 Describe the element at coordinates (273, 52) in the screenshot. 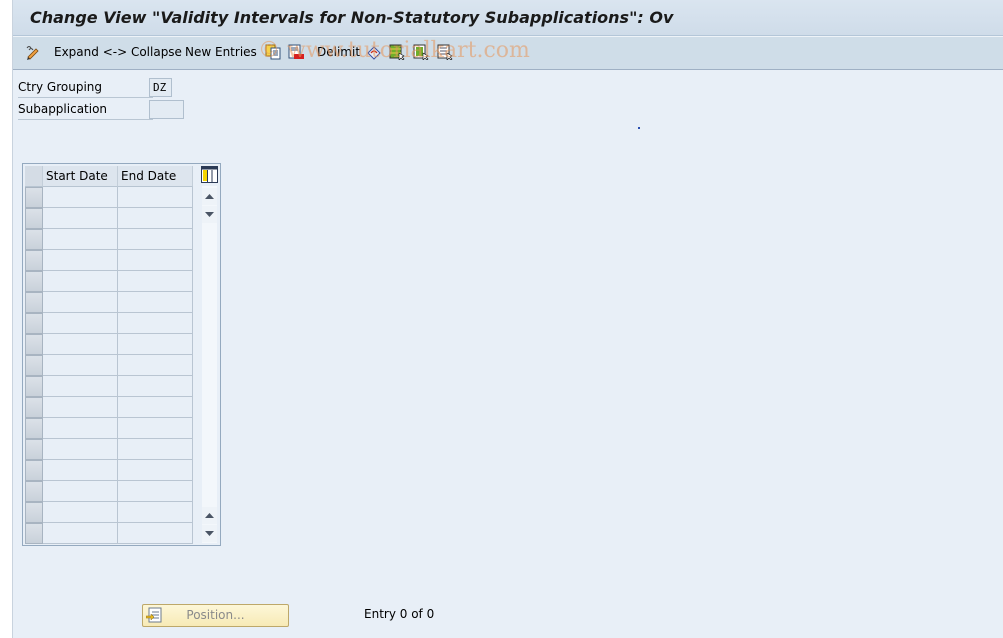

I see `copy-as-icon` at that location.